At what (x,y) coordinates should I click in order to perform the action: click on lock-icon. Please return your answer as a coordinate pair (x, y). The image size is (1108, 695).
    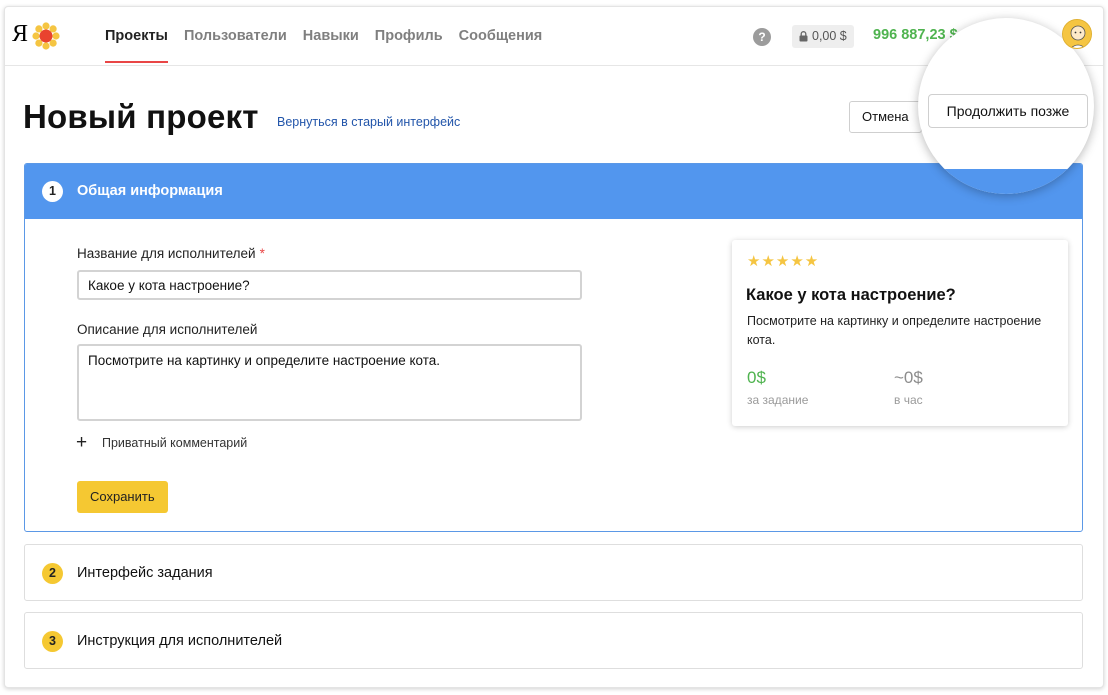
    Looking at the image, I should click on (803, 36).